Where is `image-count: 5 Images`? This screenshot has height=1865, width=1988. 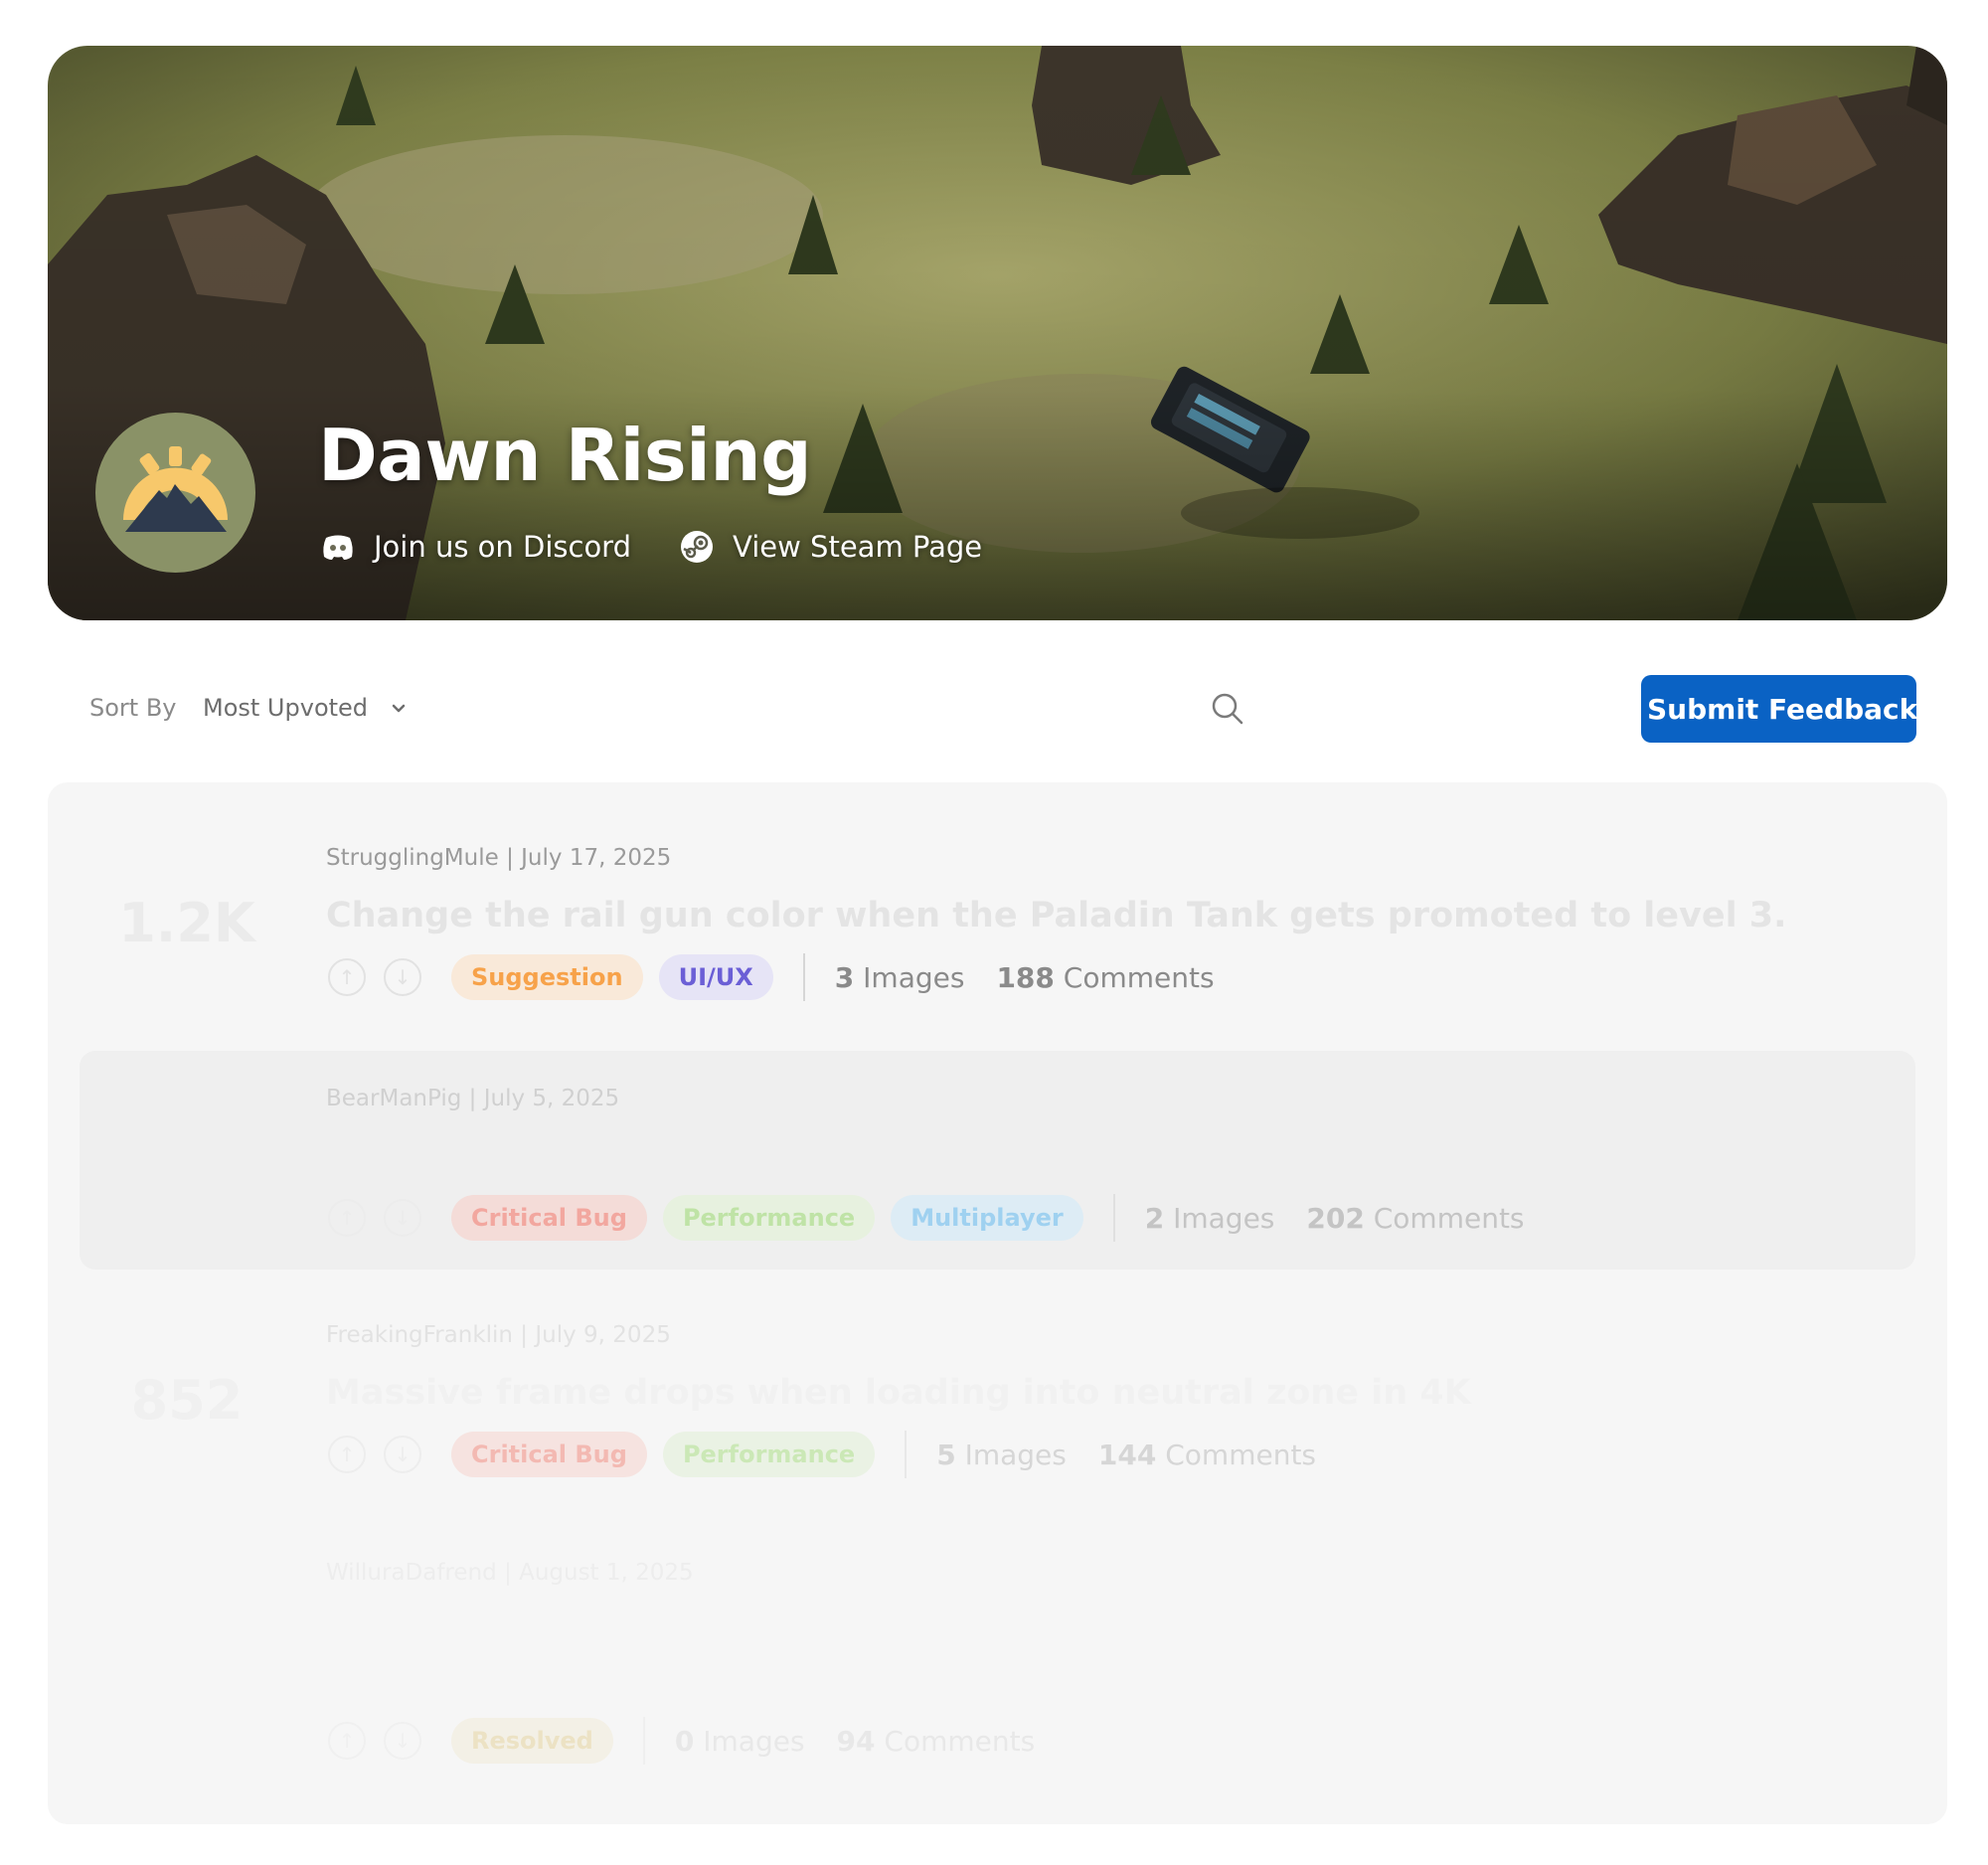 image-count: 5 Images is located at coordinates (1001, 1455).